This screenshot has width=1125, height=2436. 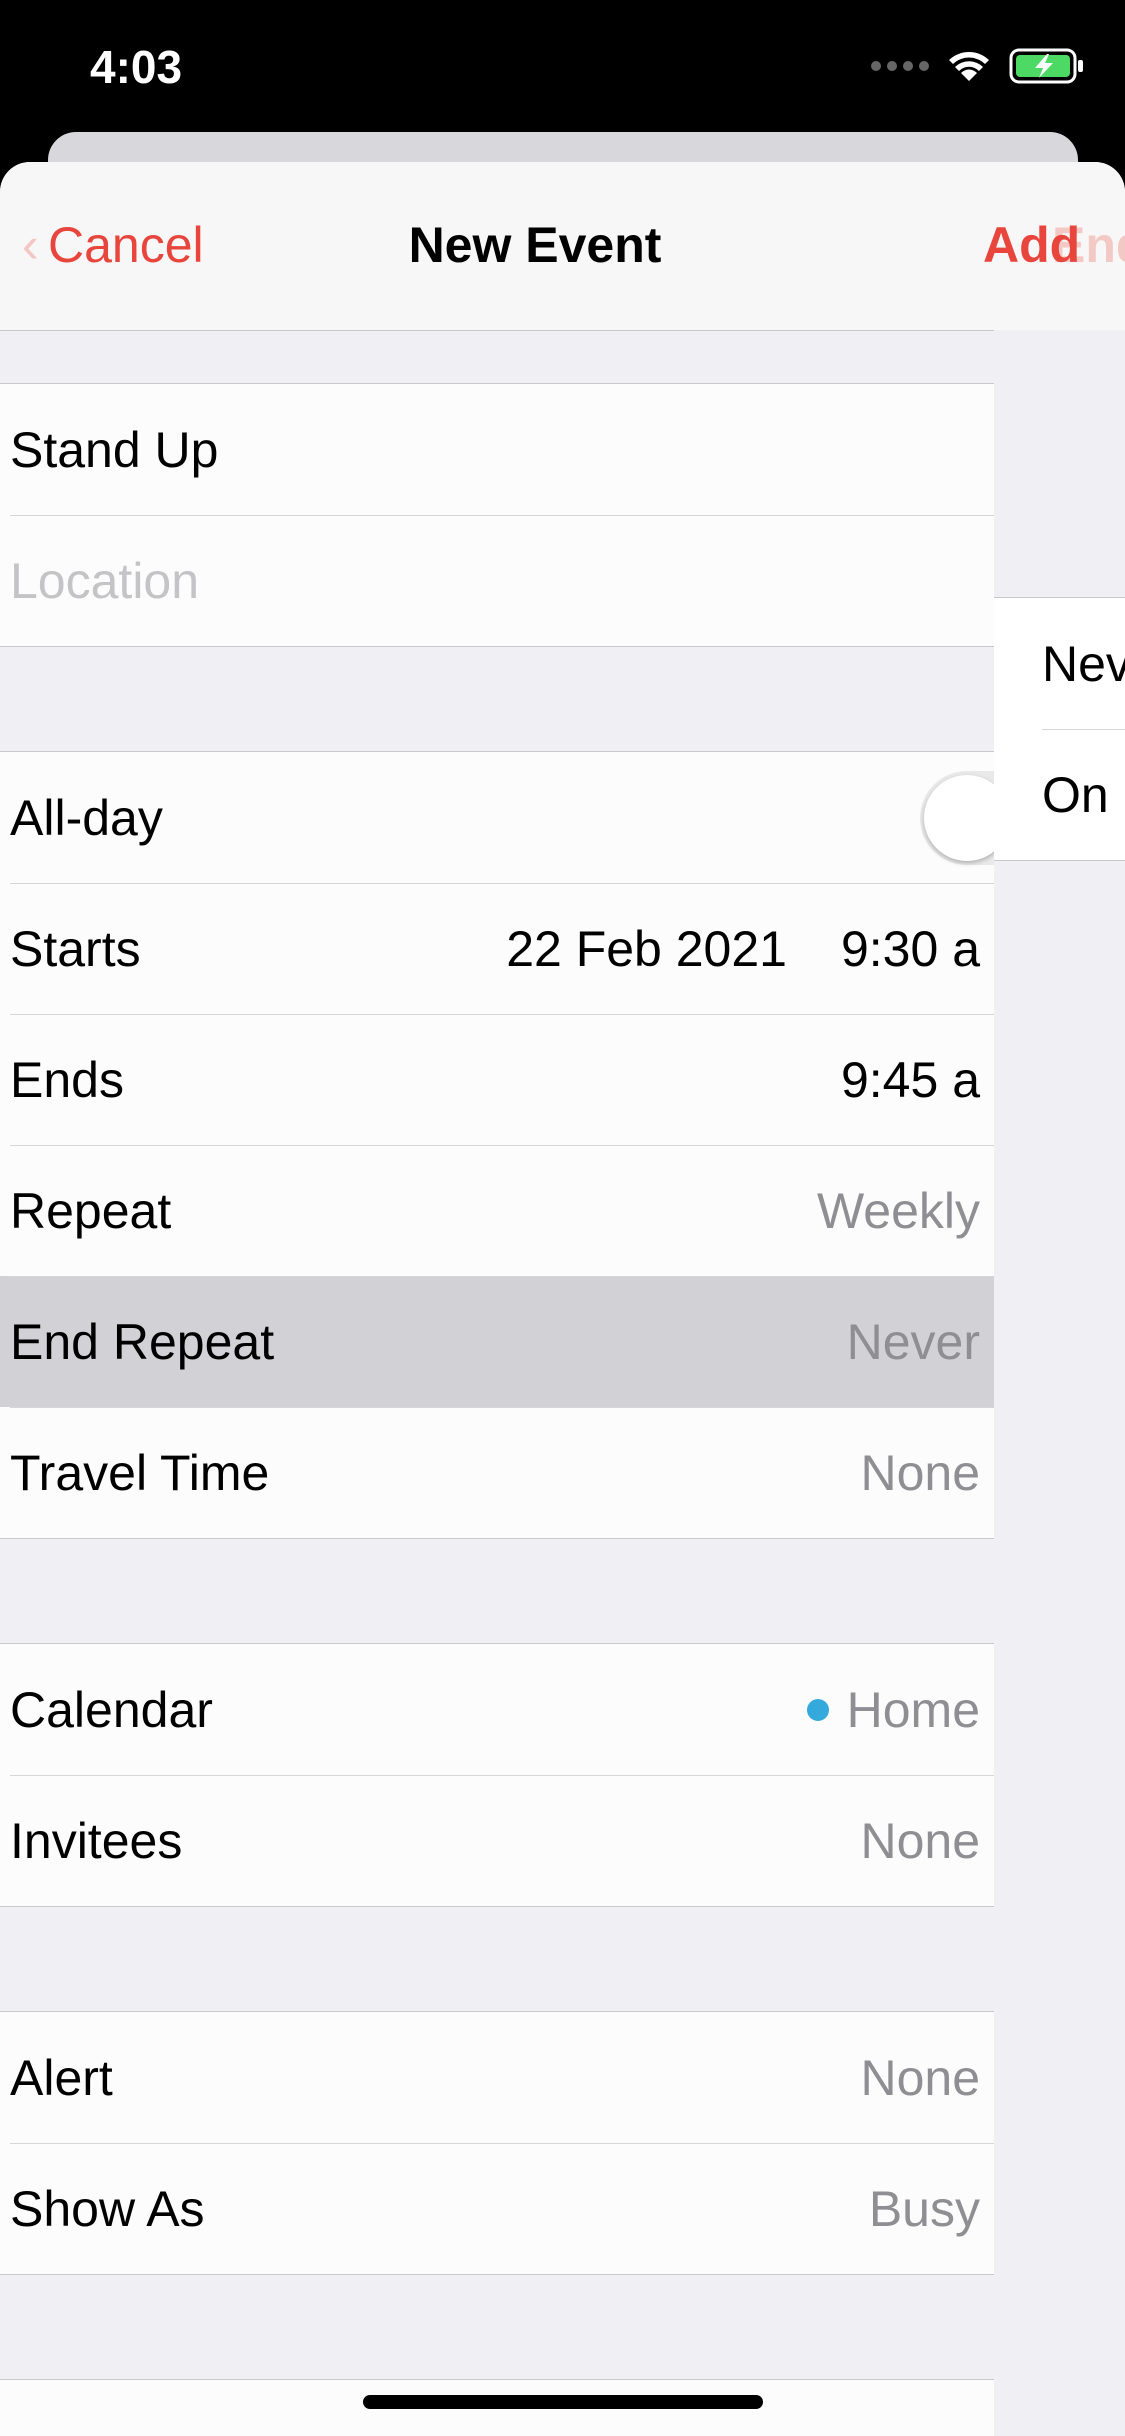 I want to click on alert-row: Alert None, so click(x=497, y=2077).